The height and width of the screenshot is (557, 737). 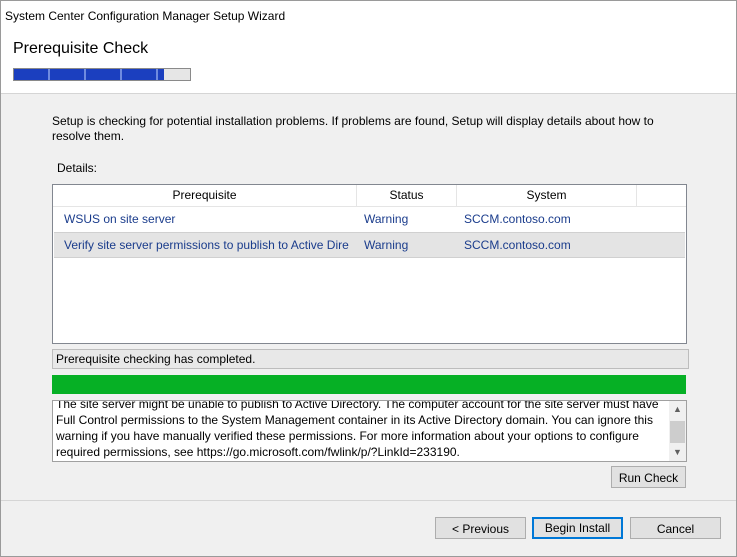 I want to click on scroll-thumb, so click(x=677, y=432).